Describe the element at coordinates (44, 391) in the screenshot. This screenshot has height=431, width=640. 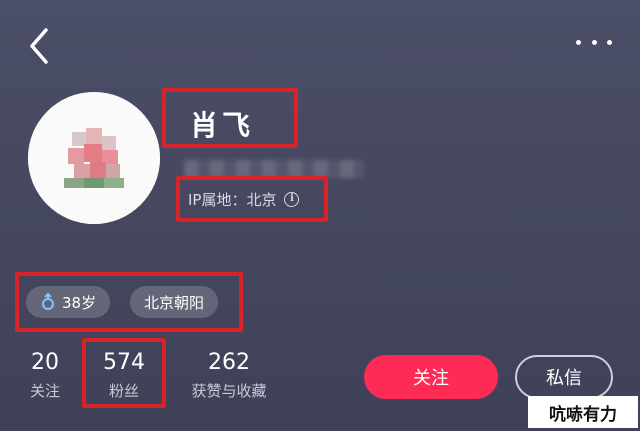
I see `stat-following-label: 关注` at that location.